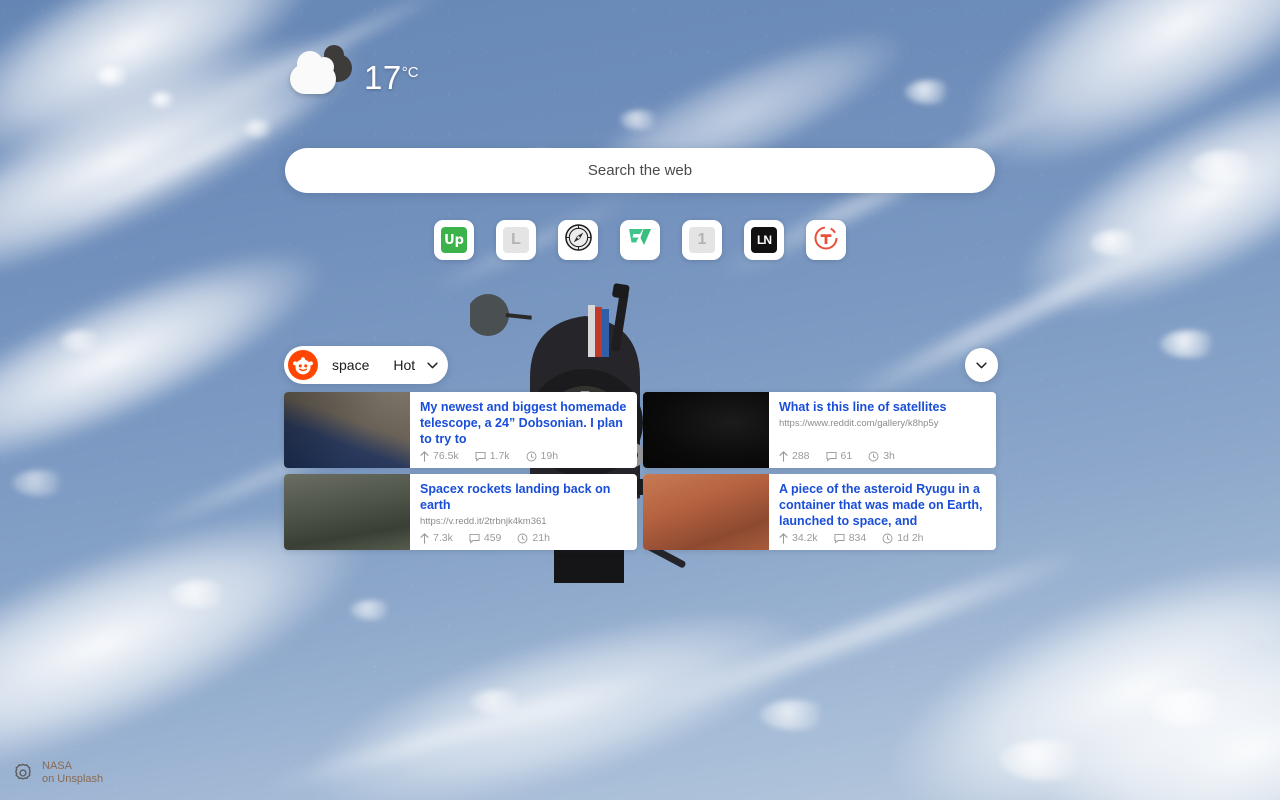 The width and height of the screenshot is (1280, 800). I want to click on post-upvotes: 34.2k, so click(798, 538).